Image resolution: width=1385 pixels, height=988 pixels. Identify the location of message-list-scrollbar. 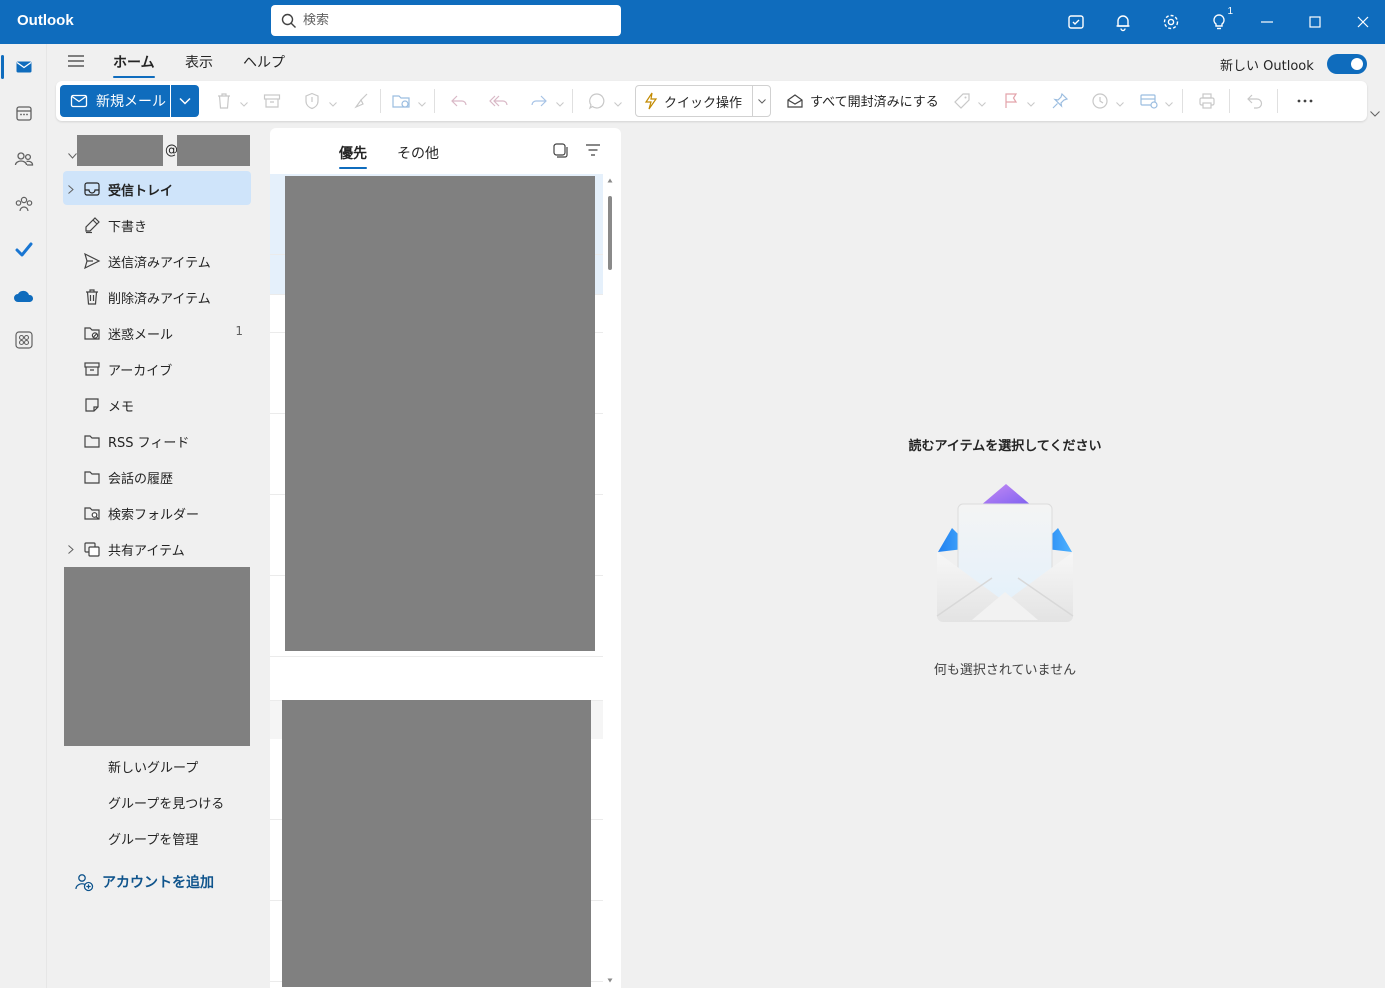
(610, 583).